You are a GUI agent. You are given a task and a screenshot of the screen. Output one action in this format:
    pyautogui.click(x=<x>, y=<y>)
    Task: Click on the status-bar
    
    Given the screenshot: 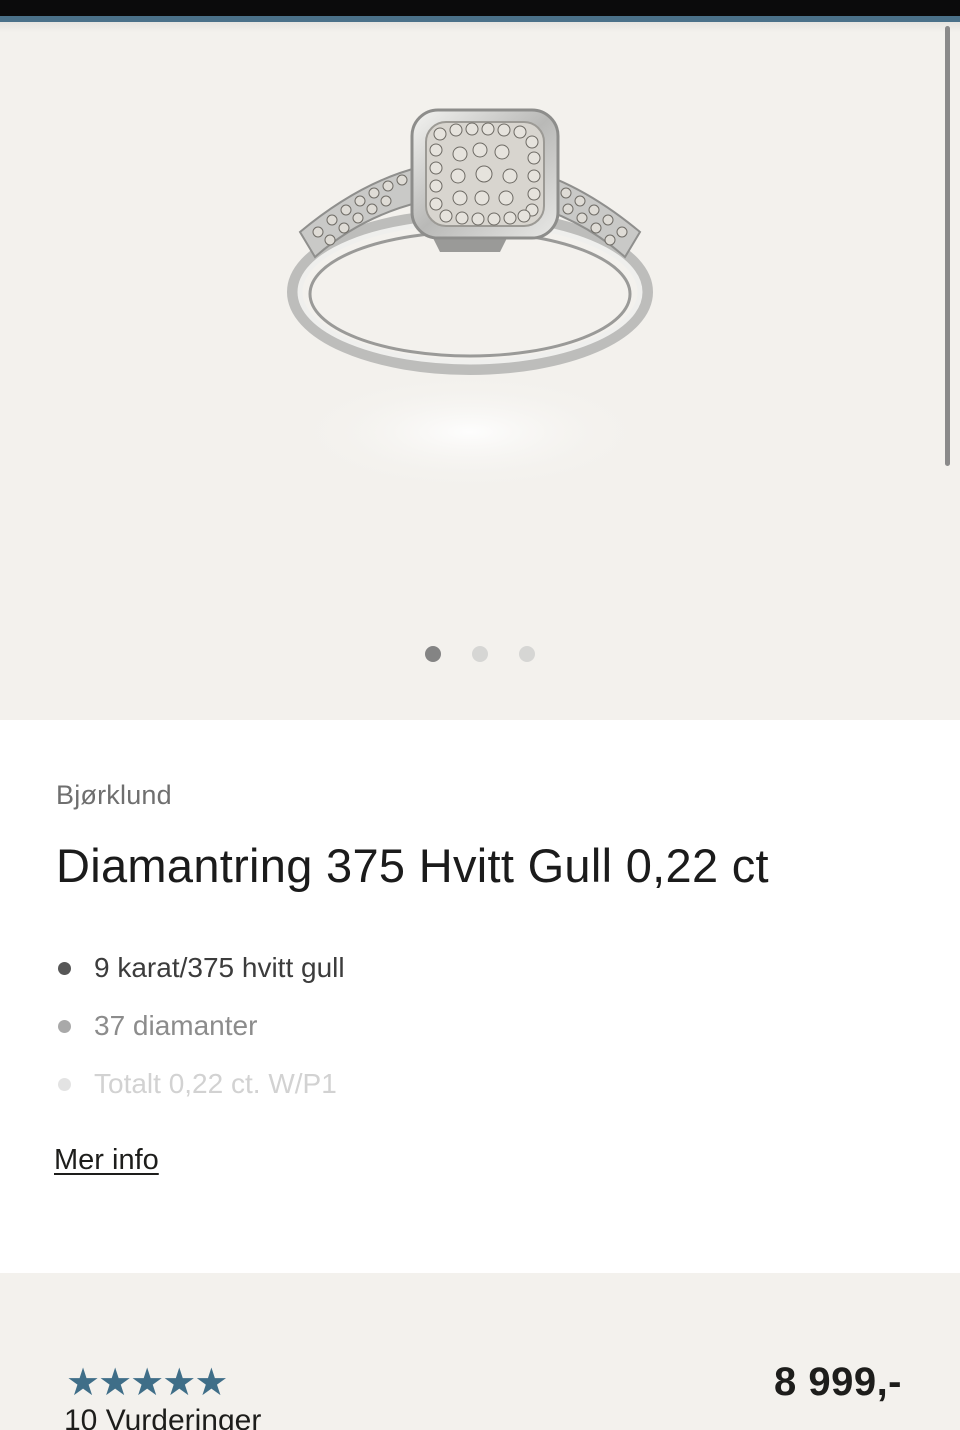 What is the action you would take?
    pyautogui.click(x=480, y=8)
    